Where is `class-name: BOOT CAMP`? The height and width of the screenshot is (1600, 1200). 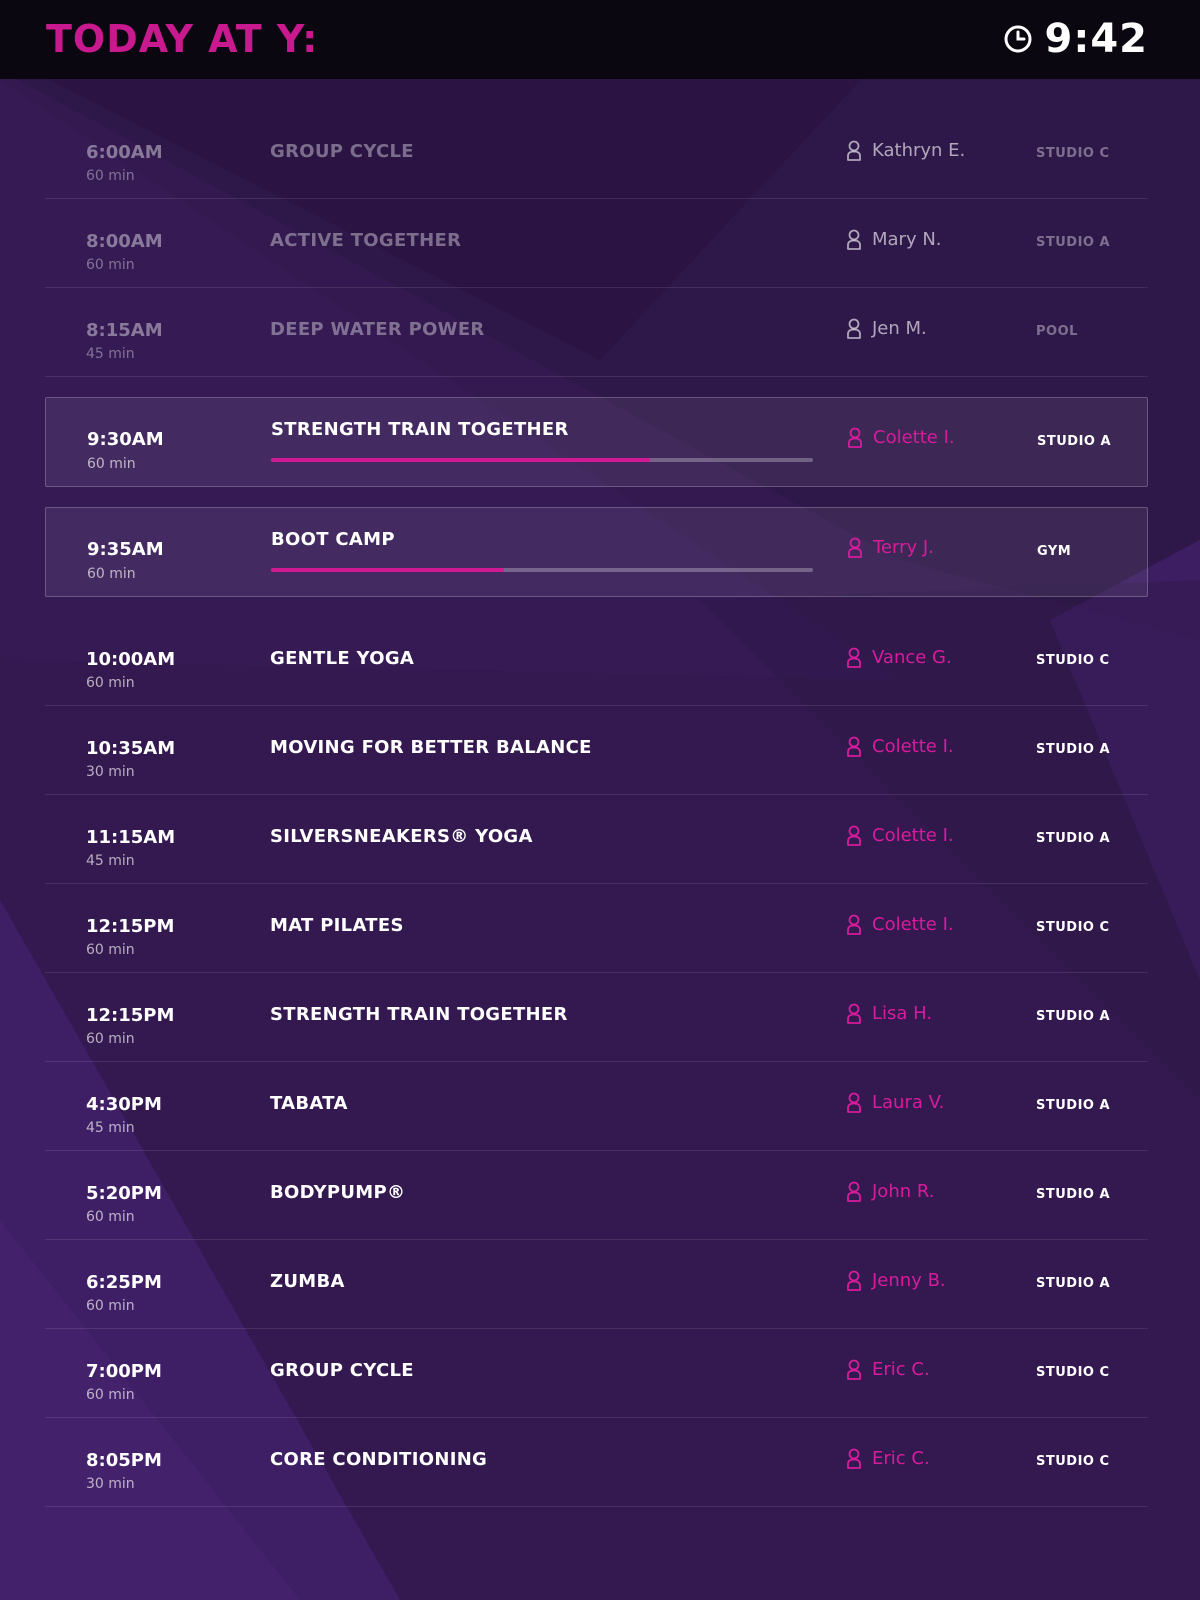
class-name: BOOT CAMP is located at coordinates (333, 539).